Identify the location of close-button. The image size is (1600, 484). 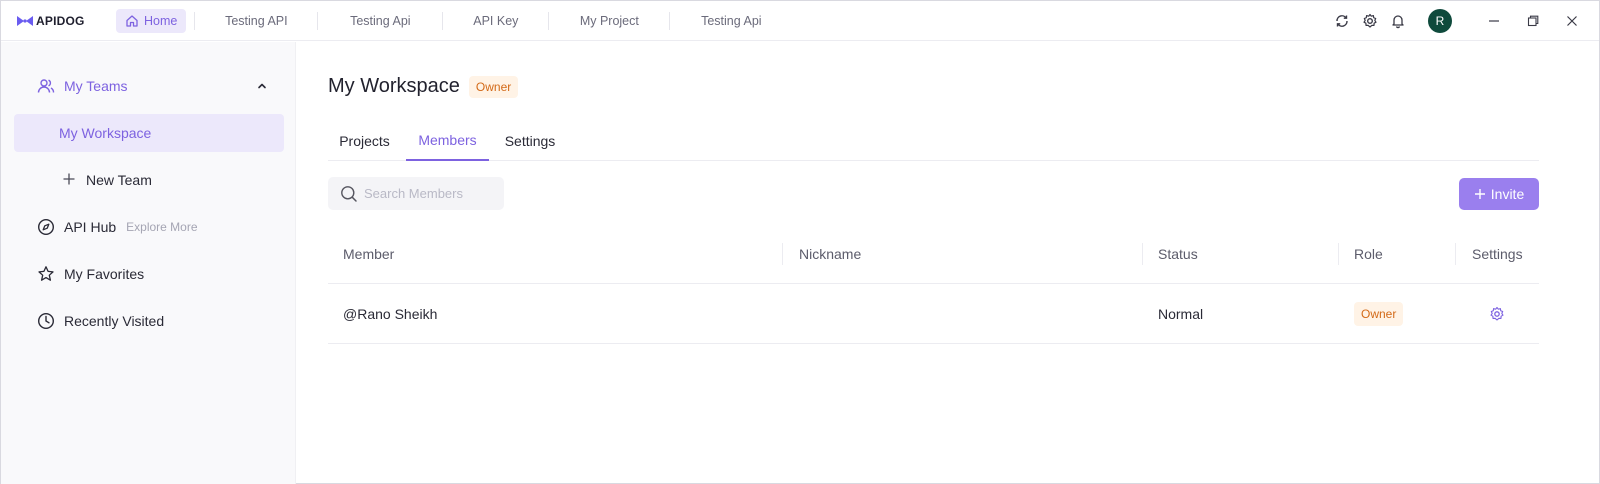
(1571, 21).